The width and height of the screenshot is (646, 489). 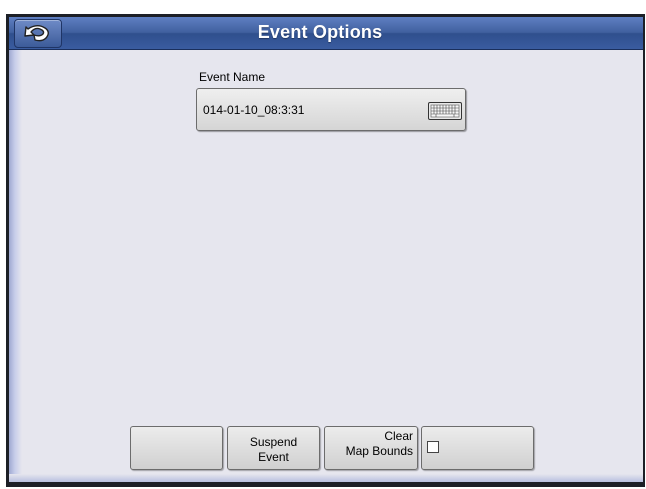 I want to click on event-name-field: 014-01-10_08:3:31, so click(x=331, y=109).